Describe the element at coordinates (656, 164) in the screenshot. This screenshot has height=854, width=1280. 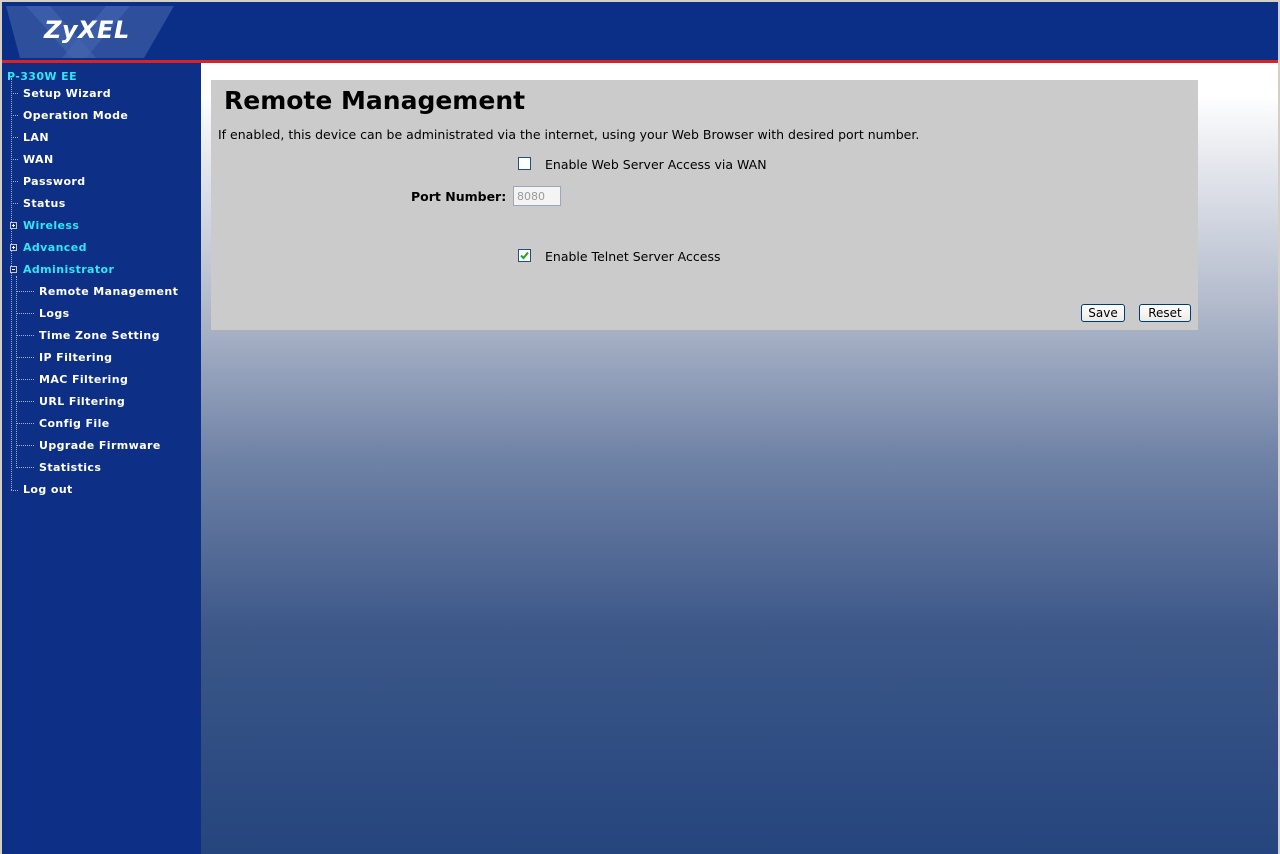
I see `web-access-label: Enable Web Server Access via WAN` at that location.